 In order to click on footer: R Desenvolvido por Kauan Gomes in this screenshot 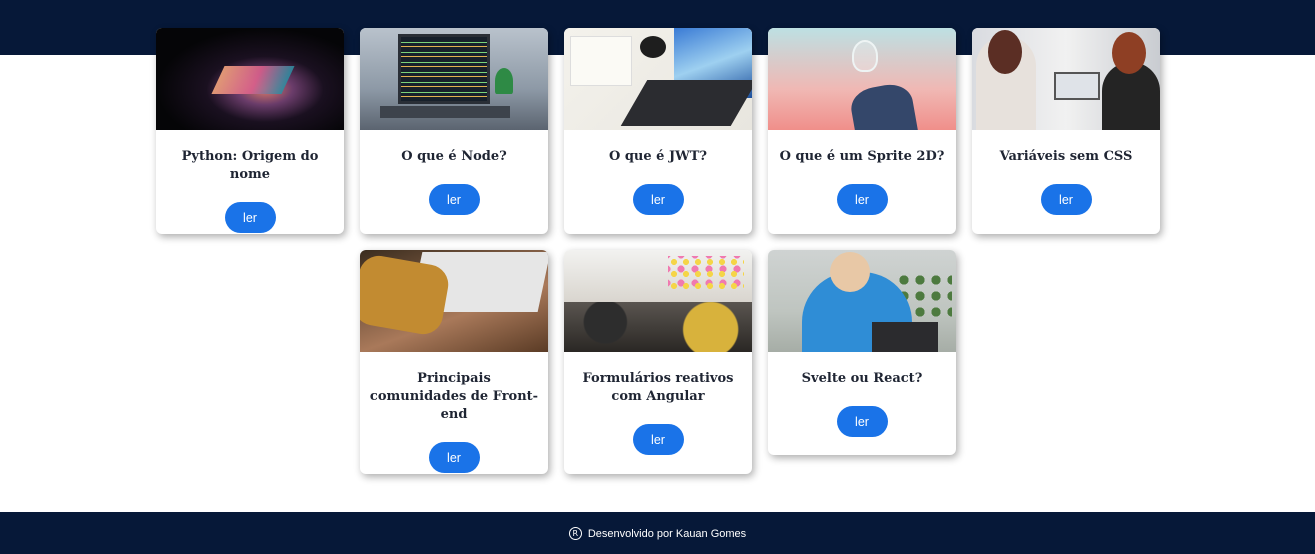, I will do `click(657, 533)`.